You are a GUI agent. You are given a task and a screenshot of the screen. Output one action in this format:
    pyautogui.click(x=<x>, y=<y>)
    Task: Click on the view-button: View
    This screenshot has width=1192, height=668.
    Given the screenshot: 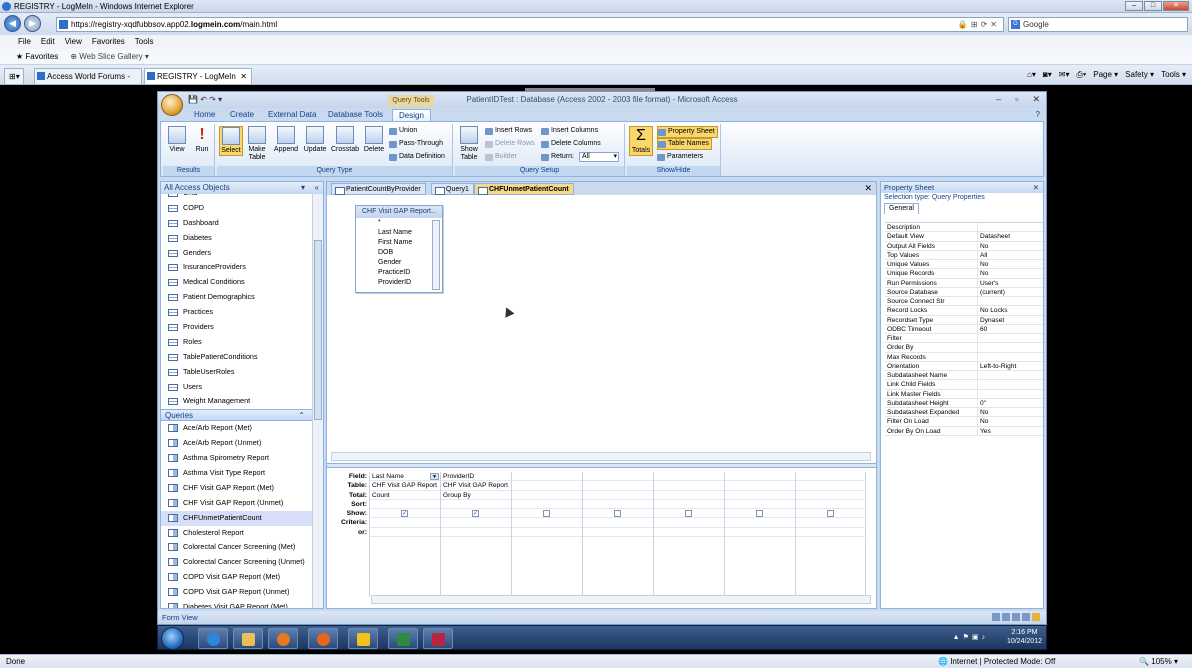 What is the action you would take?
    pyautogui.click(x=177, y=140)
    